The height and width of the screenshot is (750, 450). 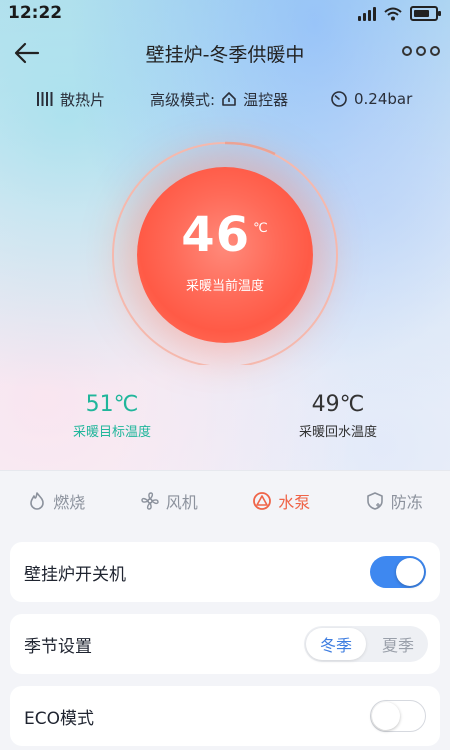 I want to click on season-segmented-control: 冬季 夏季, so click(x=366, y=644).